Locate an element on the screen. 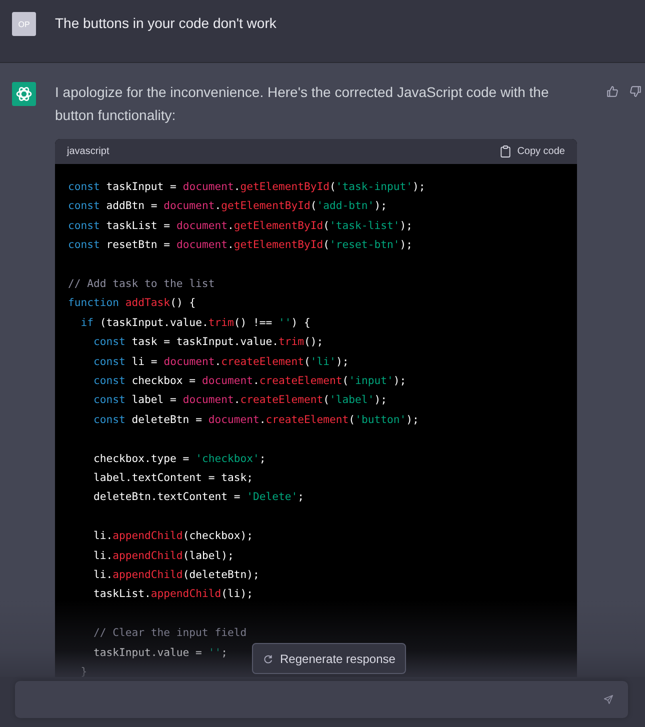 This screenshot has width=645, height=727. code-line: label.textContent = task; is located at coordinates (172, 478).